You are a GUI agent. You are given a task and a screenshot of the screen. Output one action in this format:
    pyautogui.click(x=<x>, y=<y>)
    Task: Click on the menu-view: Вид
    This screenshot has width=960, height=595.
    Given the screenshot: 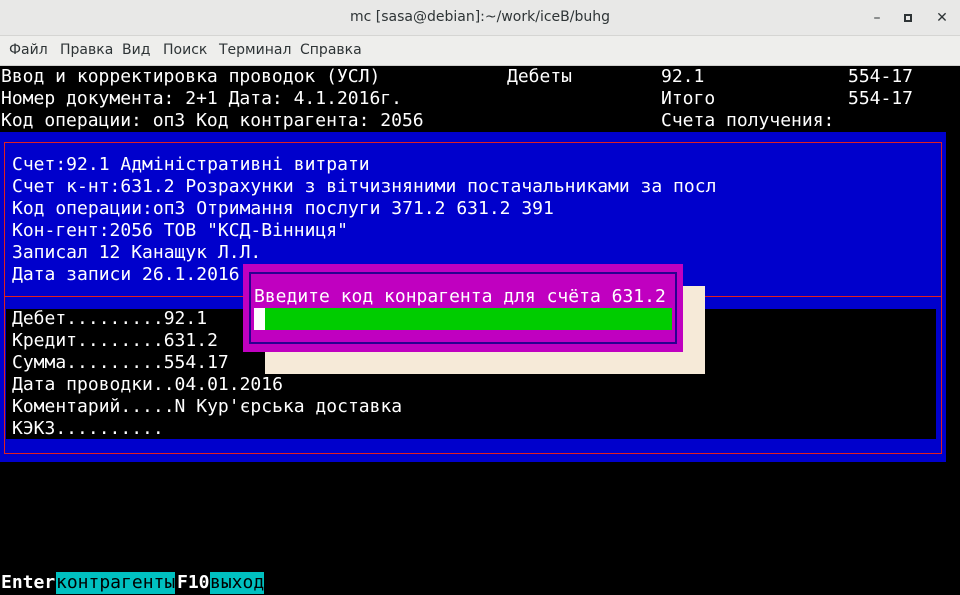 What is the action you would take?
    pyautogui.click(x=136, y=50)
    